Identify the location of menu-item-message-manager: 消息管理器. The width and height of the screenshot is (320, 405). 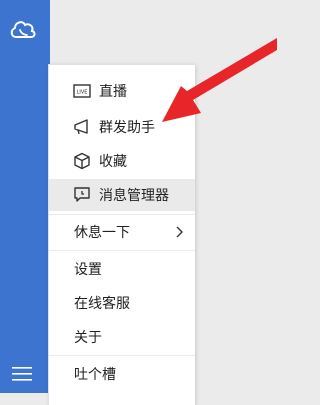
(122, 195).